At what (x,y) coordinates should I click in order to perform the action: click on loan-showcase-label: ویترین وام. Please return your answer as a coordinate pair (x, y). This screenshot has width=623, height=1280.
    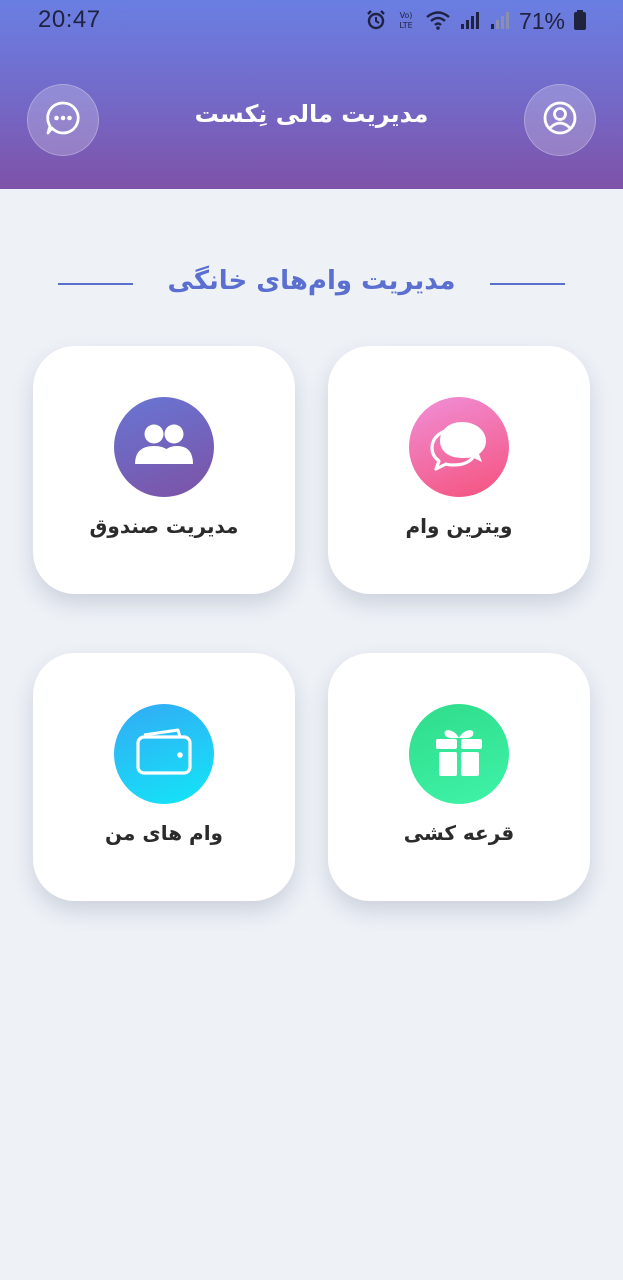
    Looking at the image, I should click on (459, 526).